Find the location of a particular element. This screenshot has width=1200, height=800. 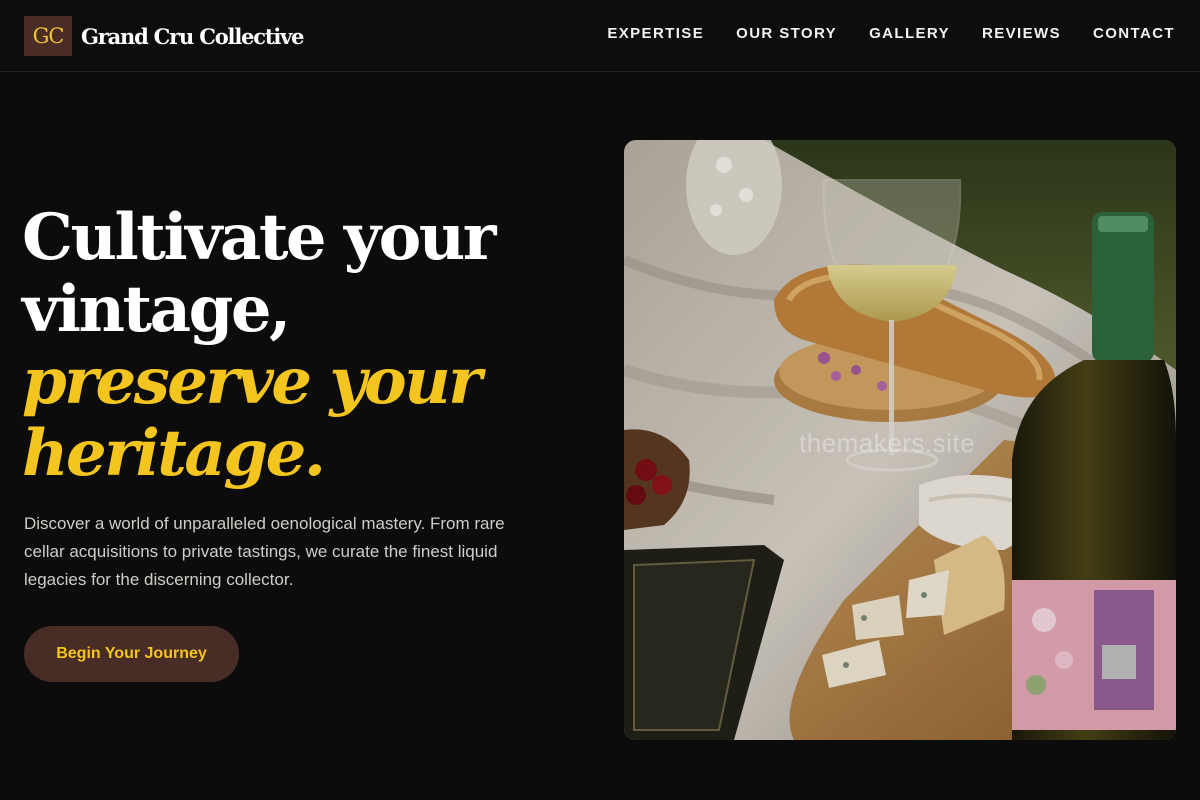

begin-journey-button: Begin Your Journey is located at coordinates (131, 654).